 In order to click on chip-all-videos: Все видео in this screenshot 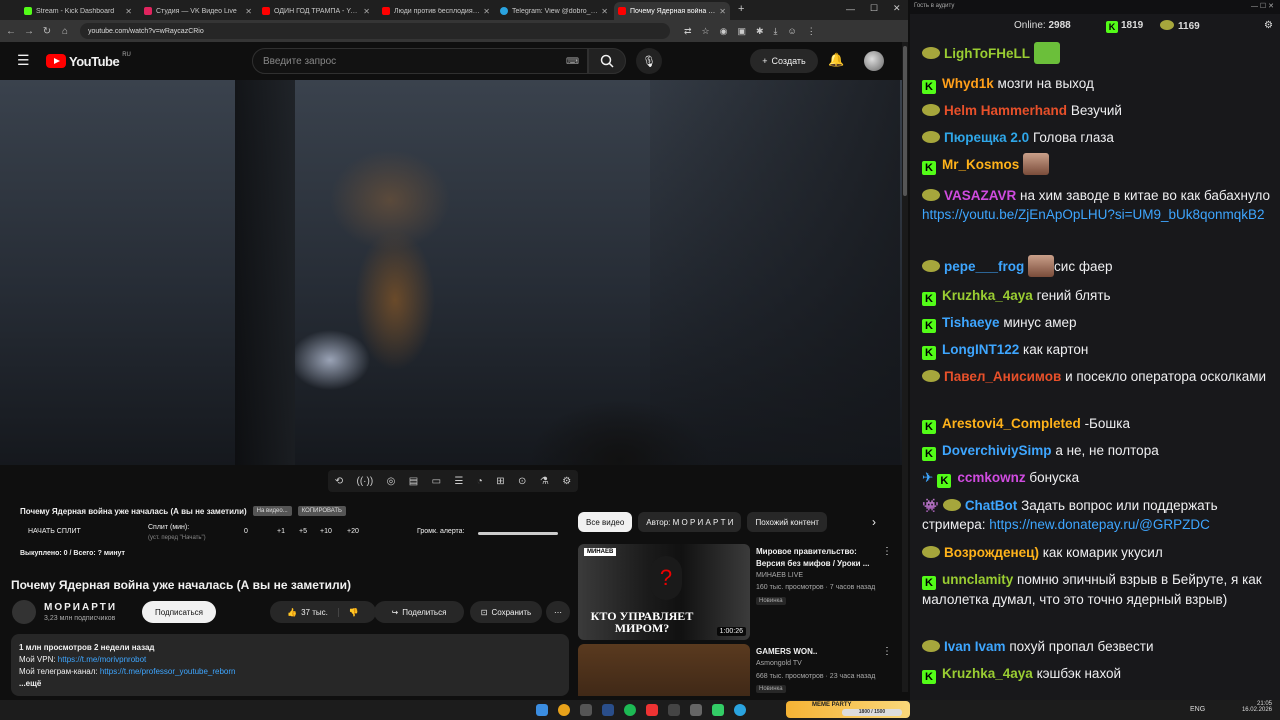, I will do `click(605, 522)`.